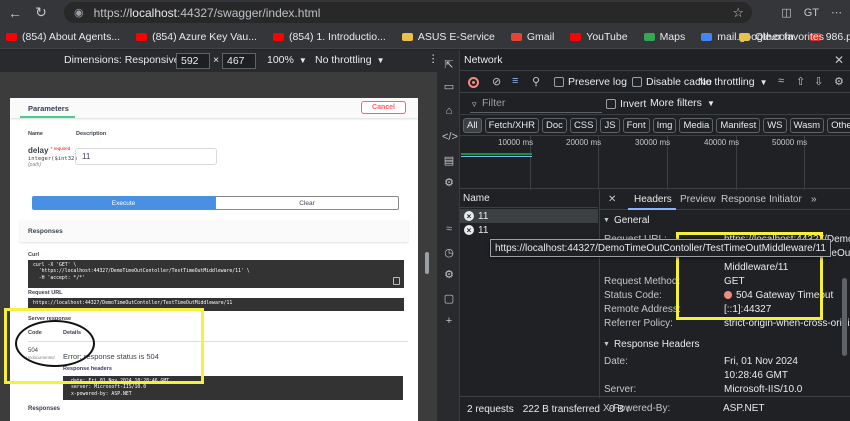 This screenshot has width=850, height=421. I want to click on bookmark-item: Gmail, so click(532, 37).